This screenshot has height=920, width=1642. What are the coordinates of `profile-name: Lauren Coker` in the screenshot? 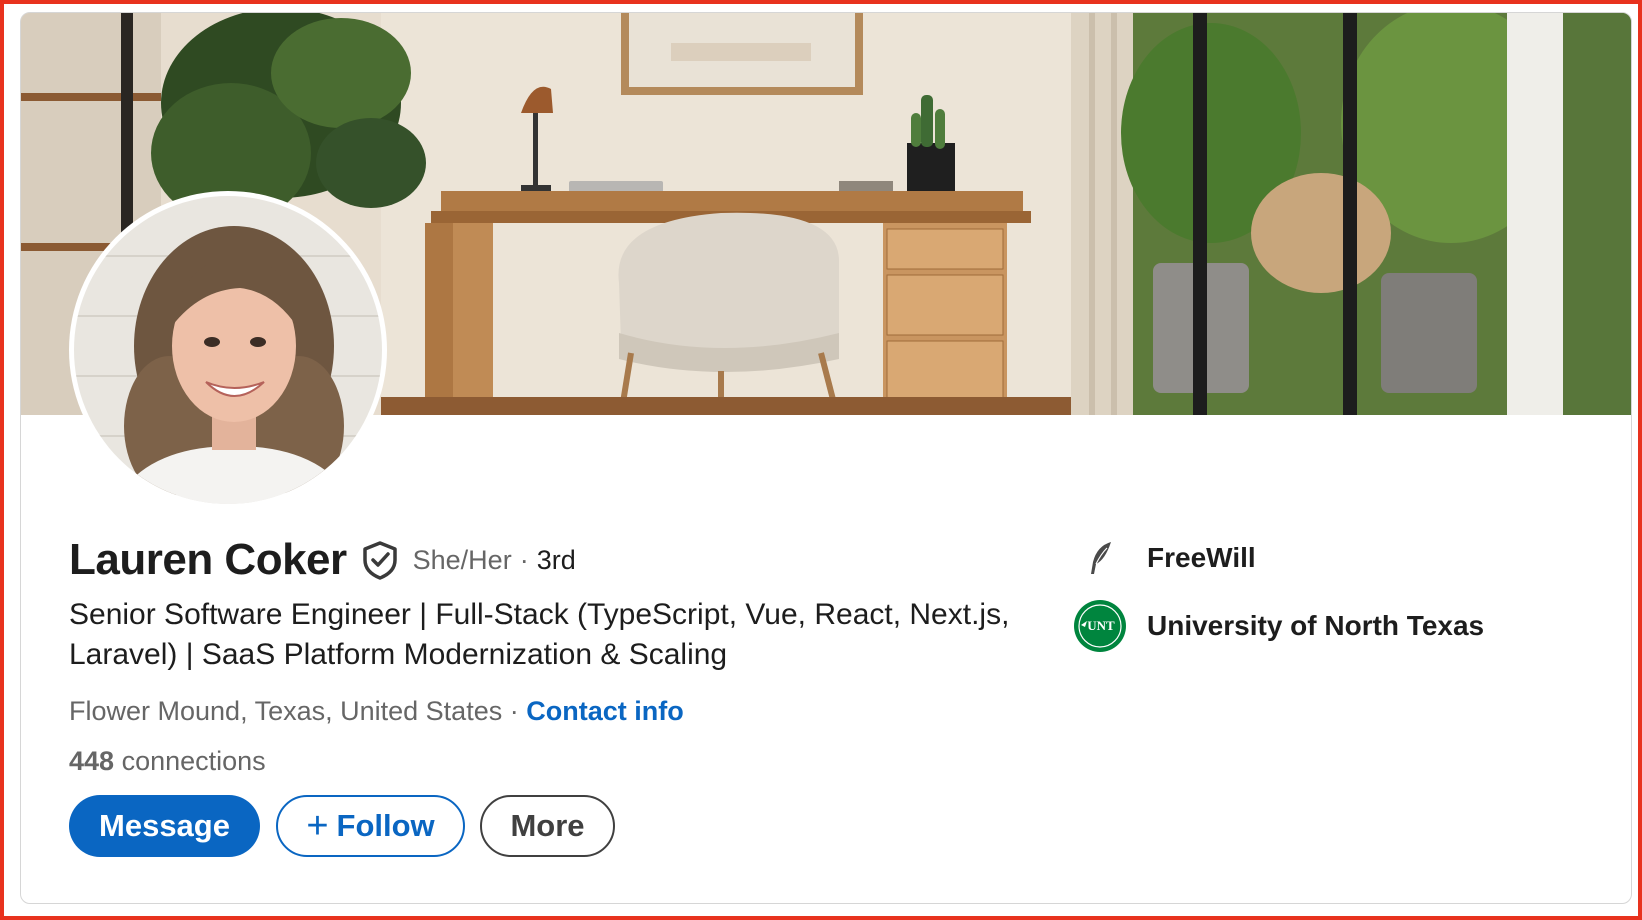 It's located at (208, 559).